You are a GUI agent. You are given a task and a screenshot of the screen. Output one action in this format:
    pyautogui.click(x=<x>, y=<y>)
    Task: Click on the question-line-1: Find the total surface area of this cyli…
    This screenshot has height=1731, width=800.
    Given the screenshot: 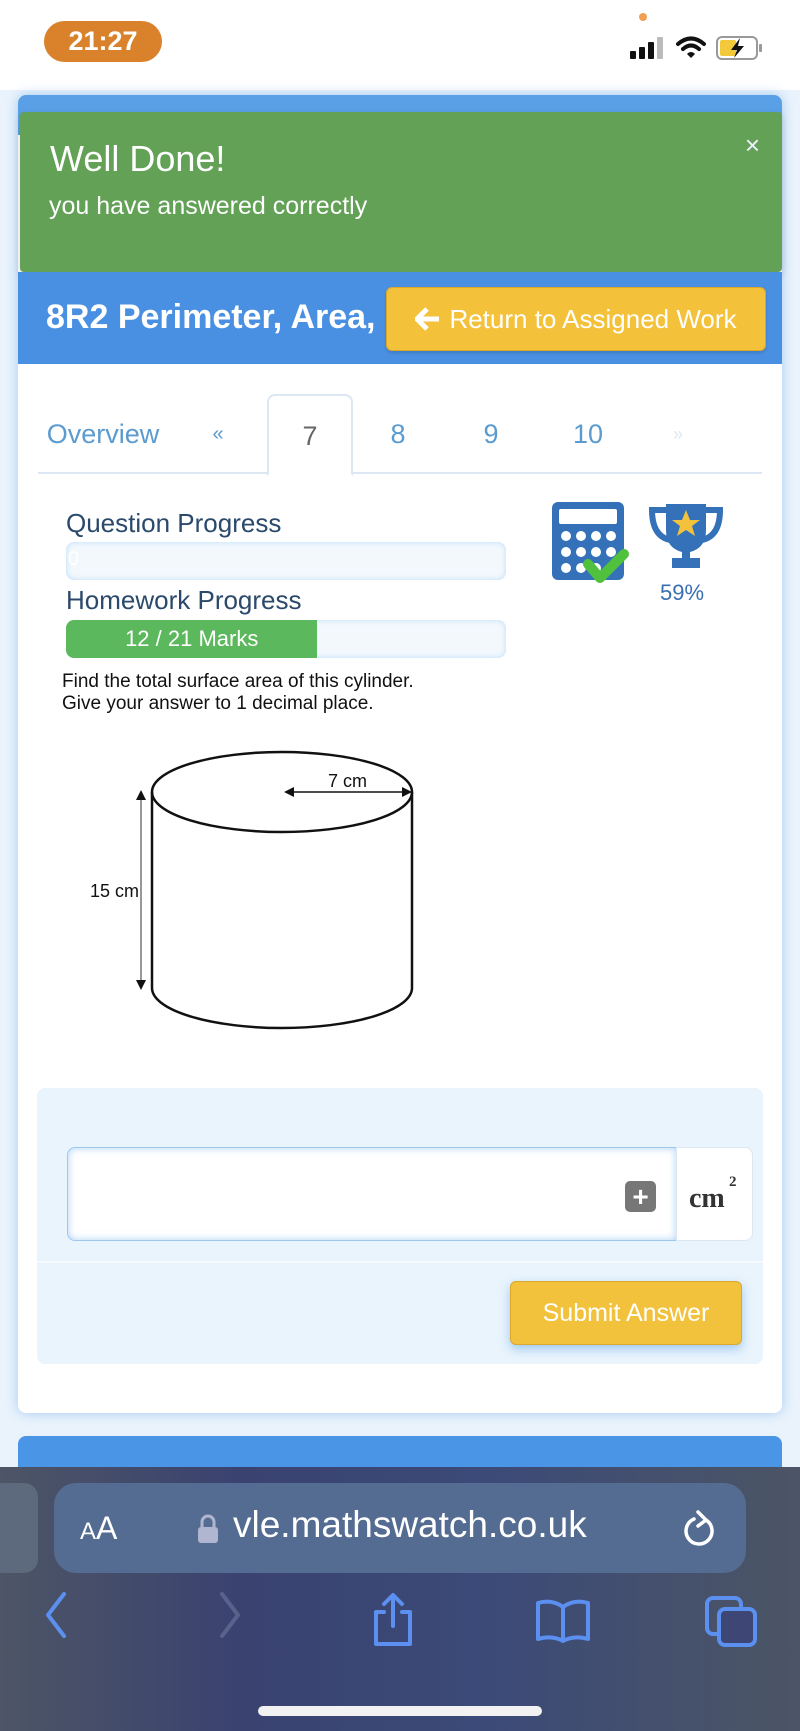 What is the action you would take?
    pyautogui.click(x=238, y=681)
    